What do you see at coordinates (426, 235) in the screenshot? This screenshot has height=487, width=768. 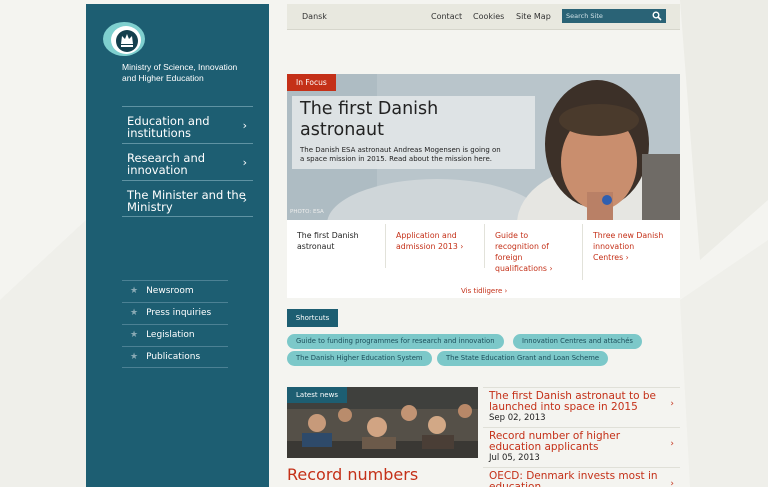 I see `focus-tab-line: Application and` at bounding box center [426, 235].